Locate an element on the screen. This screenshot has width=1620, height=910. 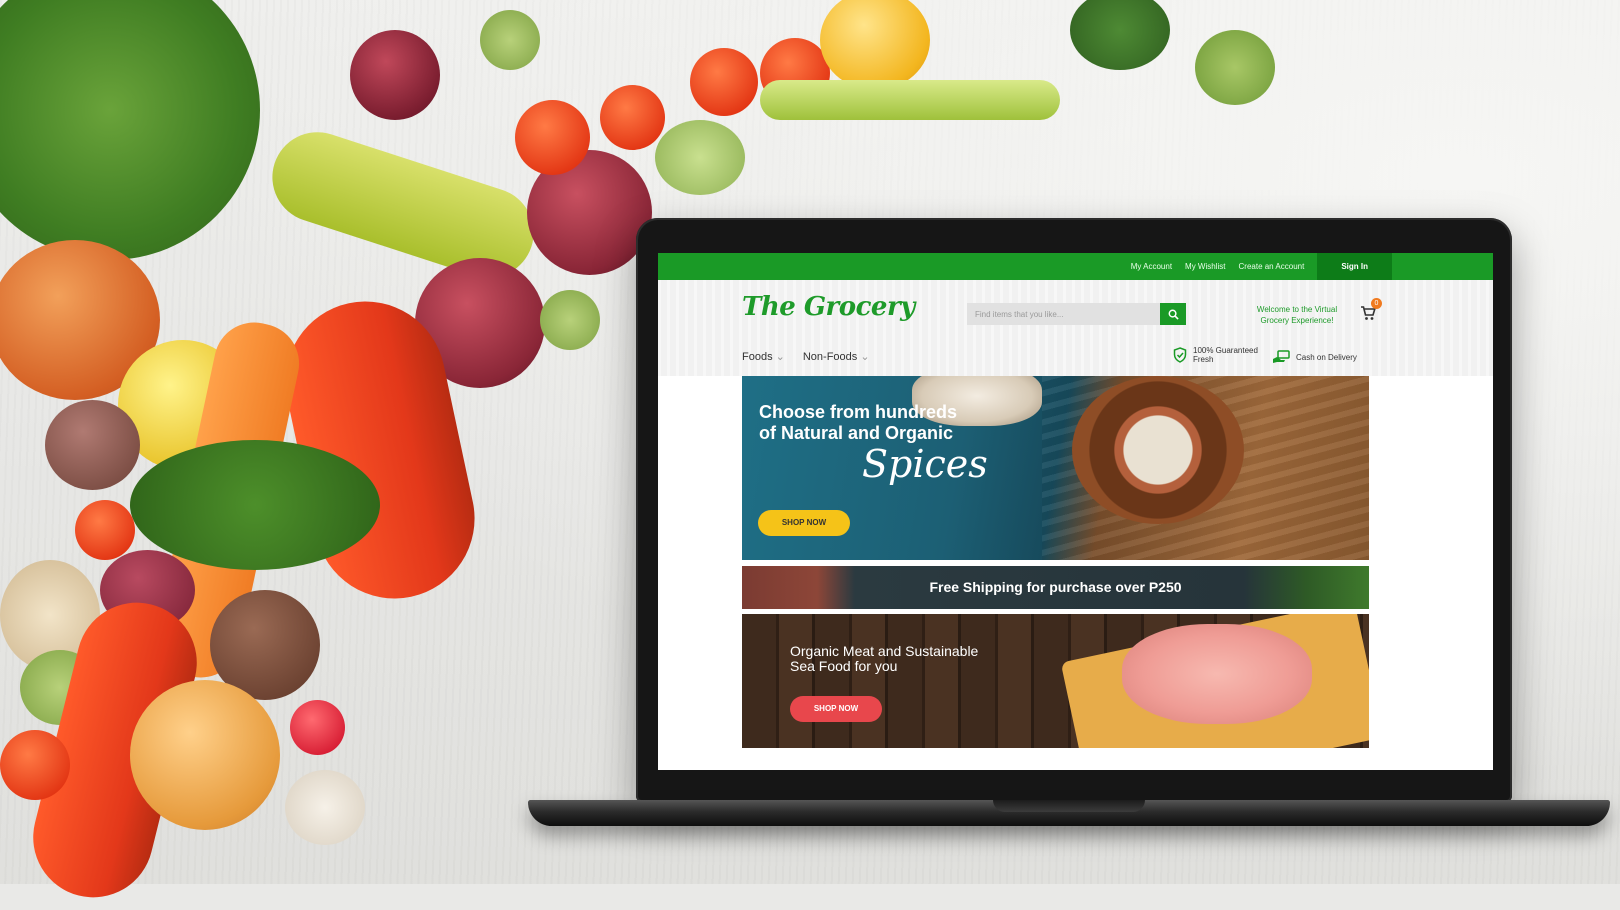
my-wishlist-link: My Wishlist is located at coordinates (1205, 266).